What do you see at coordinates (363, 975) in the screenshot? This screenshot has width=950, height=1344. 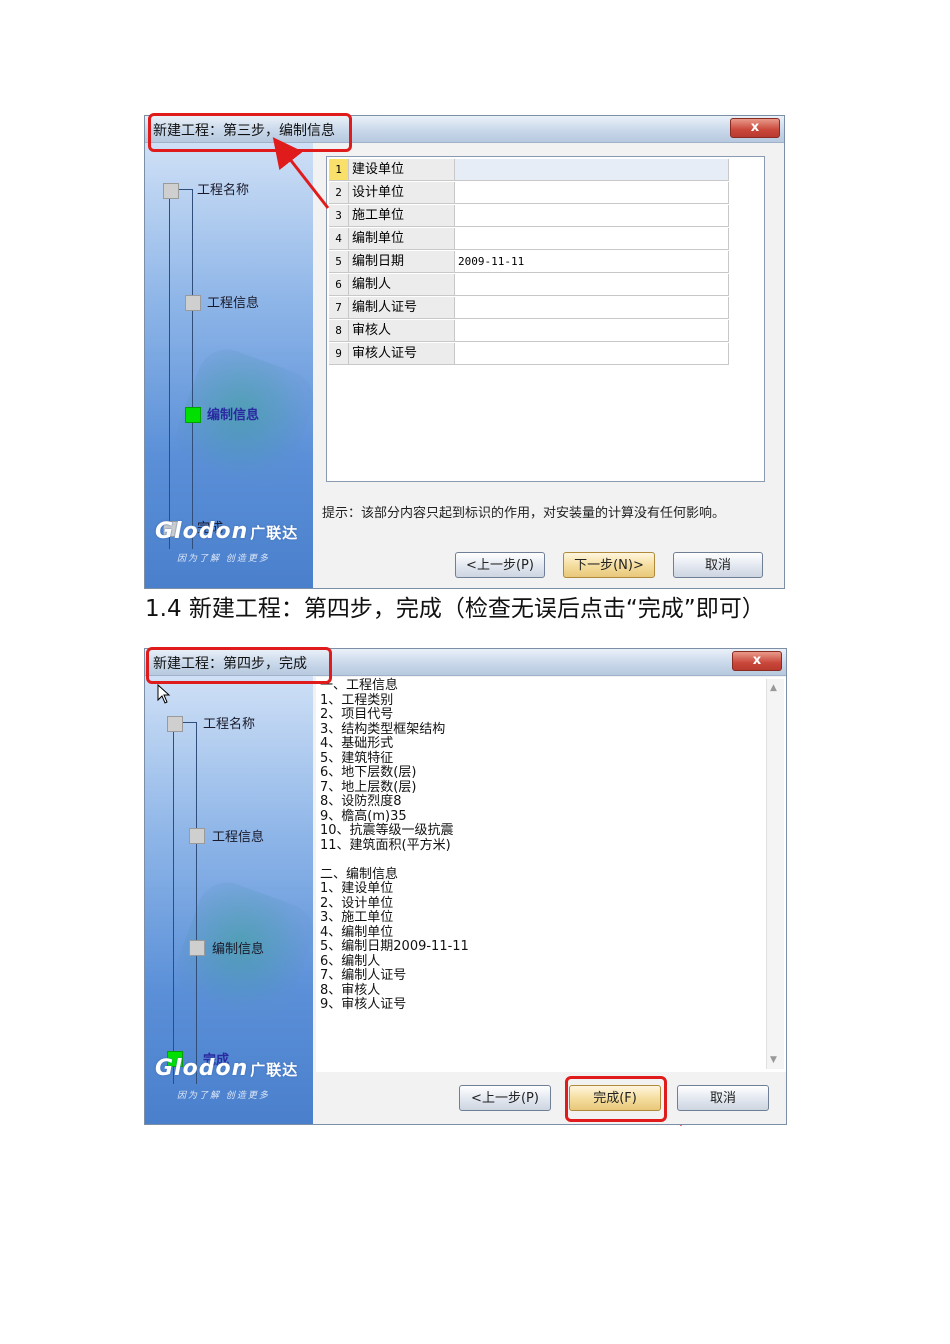 I see `summary-line: 7、编制人证号` at bounding box center [363, 975].